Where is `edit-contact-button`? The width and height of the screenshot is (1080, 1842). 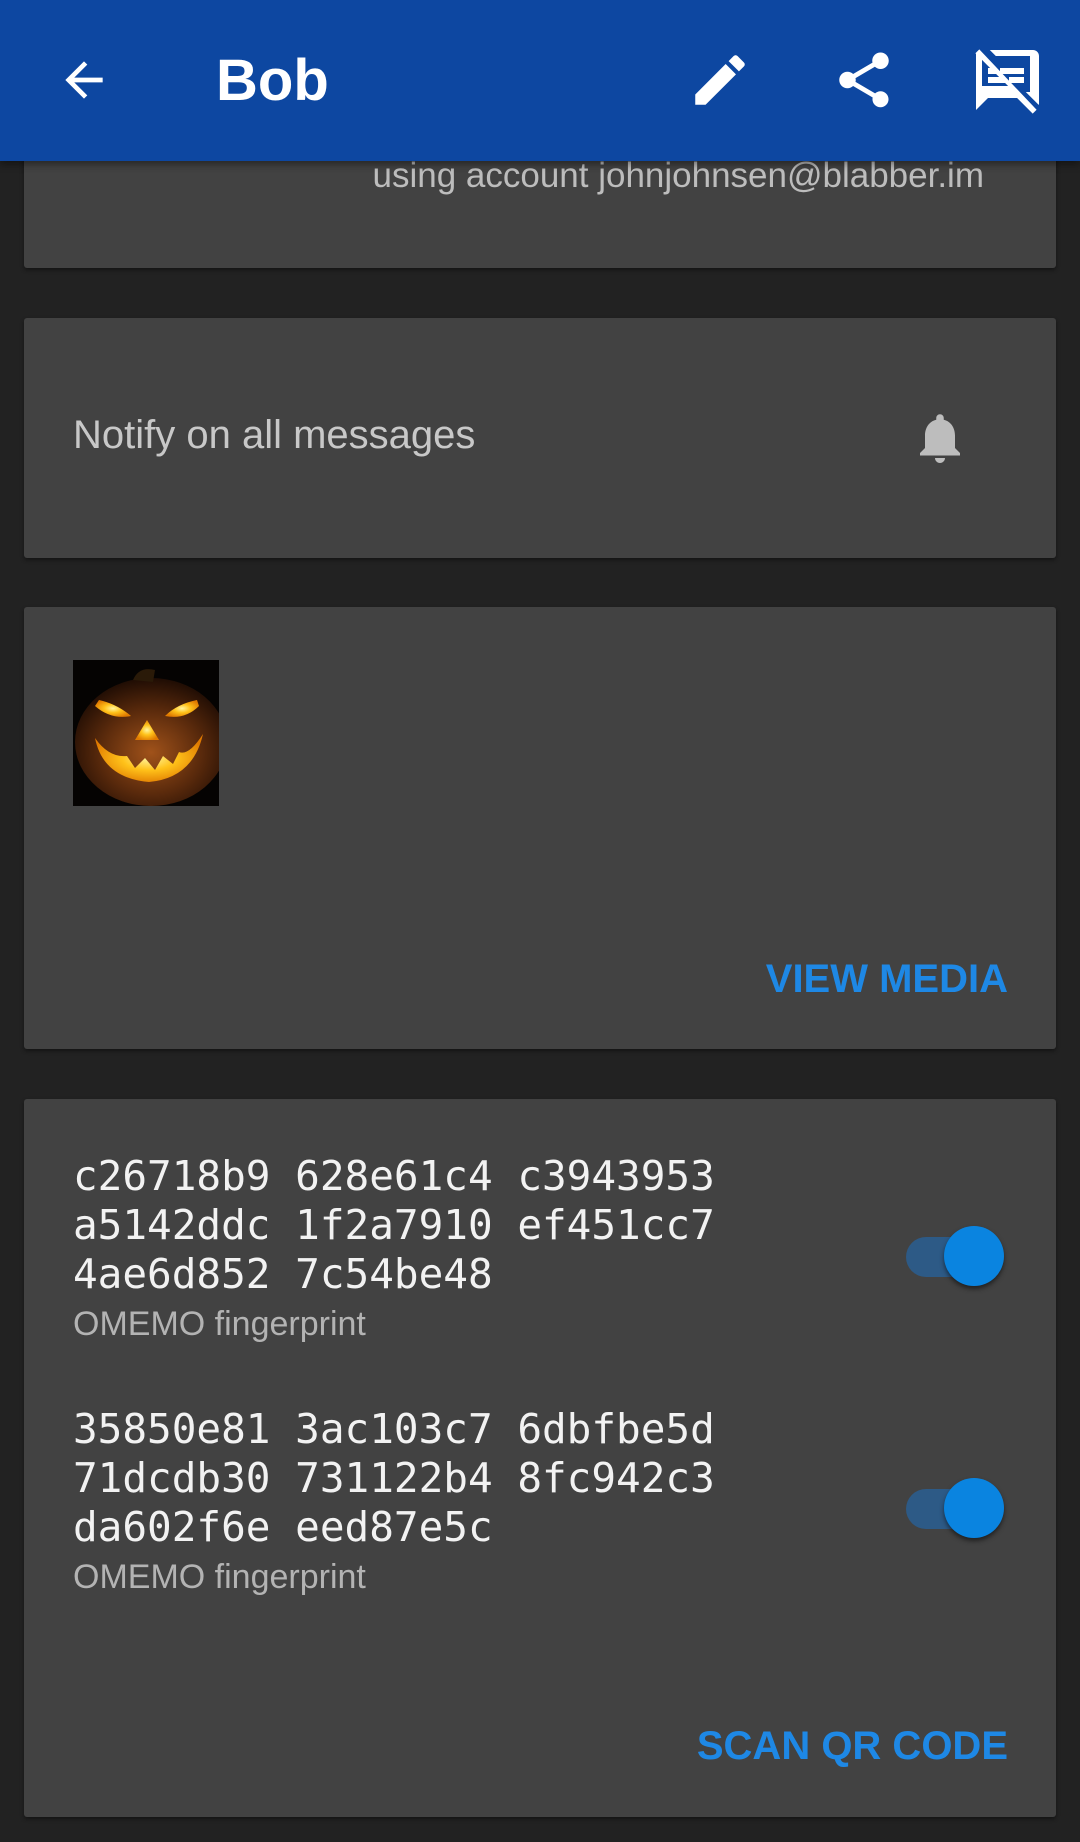 edit-contact-button is located at coordinates (720, 80).